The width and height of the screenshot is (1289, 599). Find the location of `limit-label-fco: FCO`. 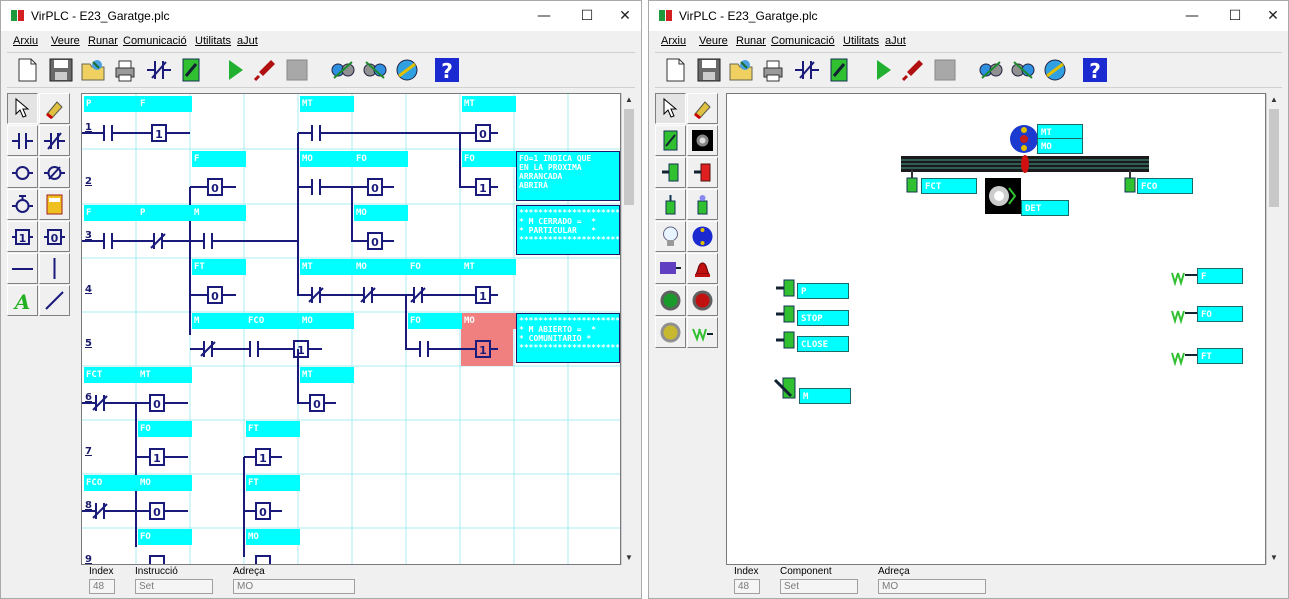

limit-label-fco: FCO is located at coordinates (1165, 186).